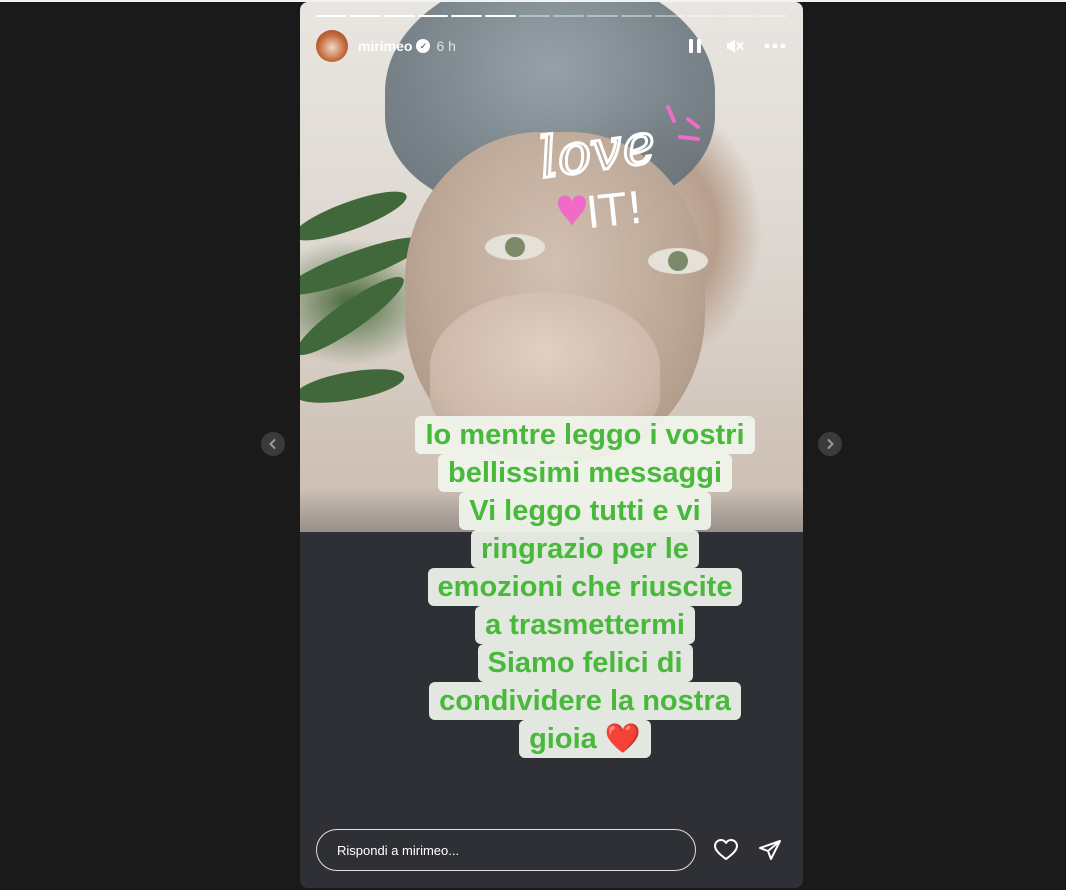  What do you see at coordinates (446, 46) in the screenshot?
I see `post-time: 6 h` at bounding box center [446, 46].